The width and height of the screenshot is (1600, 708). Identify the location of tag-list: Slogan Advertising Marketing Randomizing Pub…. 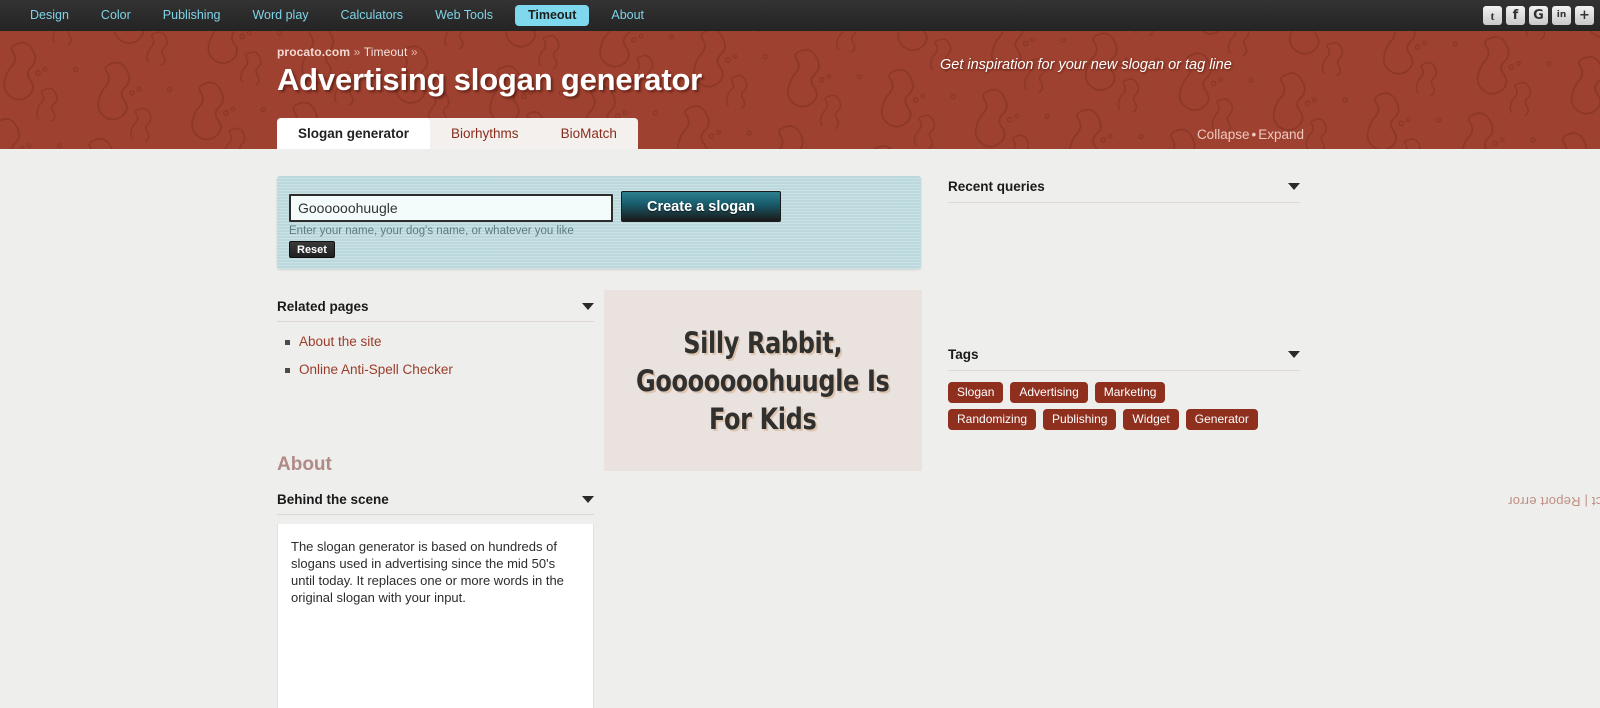
(1103, 406).